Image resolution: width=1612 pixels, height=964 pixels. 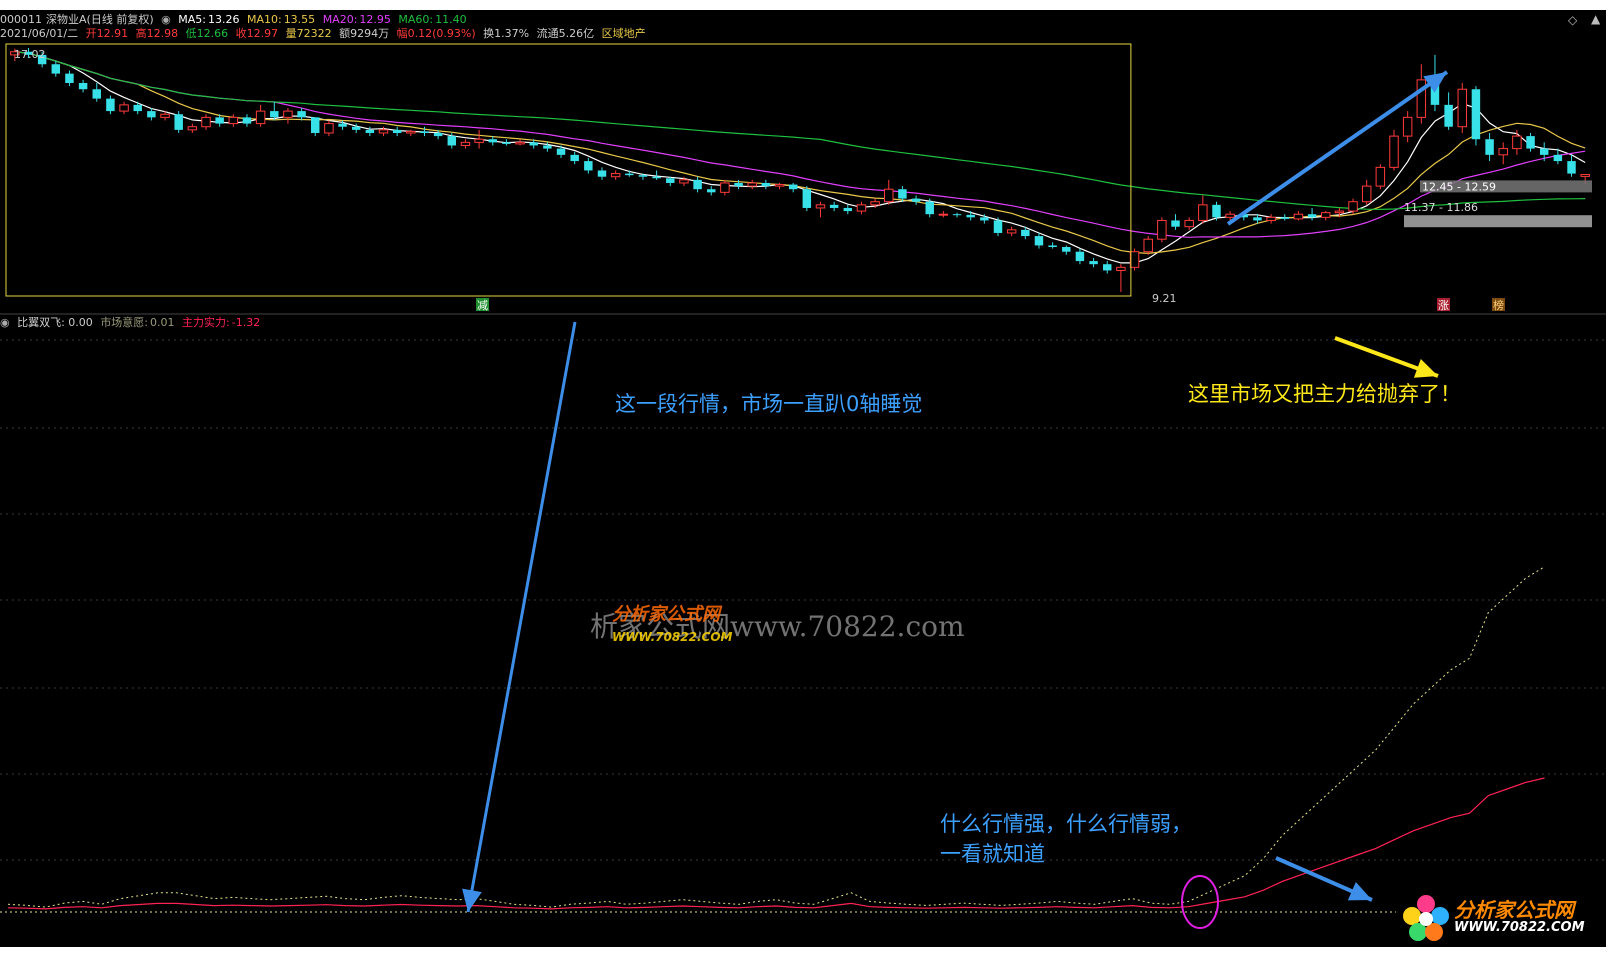 What do you see at coordinates (769, 404) in the screenshot?
I see `annotation-sleep: 这一段行情，市场一直趴0轴睡觉` at bounding box center [769, 404].